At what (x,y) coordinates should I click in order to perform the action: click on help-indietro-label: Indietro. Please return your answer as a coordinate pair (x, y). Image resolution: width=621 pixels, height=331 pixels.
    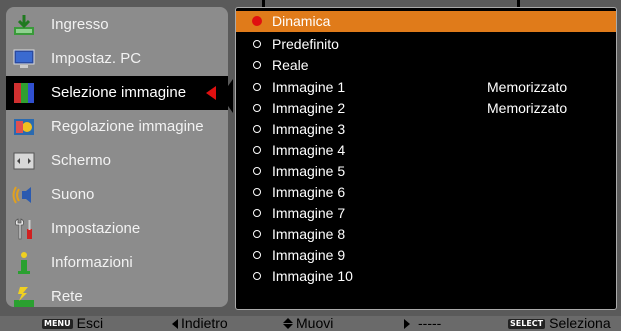
    Looking at the image, I should click on (204, 323).